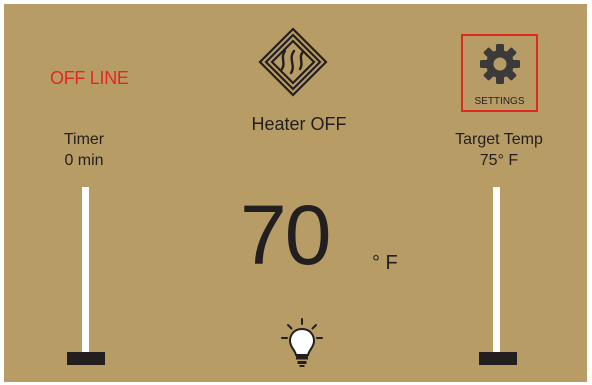 The height and width of the screenshot is (385, 592). Describe the element at coordinates (84, 139) in the screenshot. I see `timer-label: Timer` at that location.